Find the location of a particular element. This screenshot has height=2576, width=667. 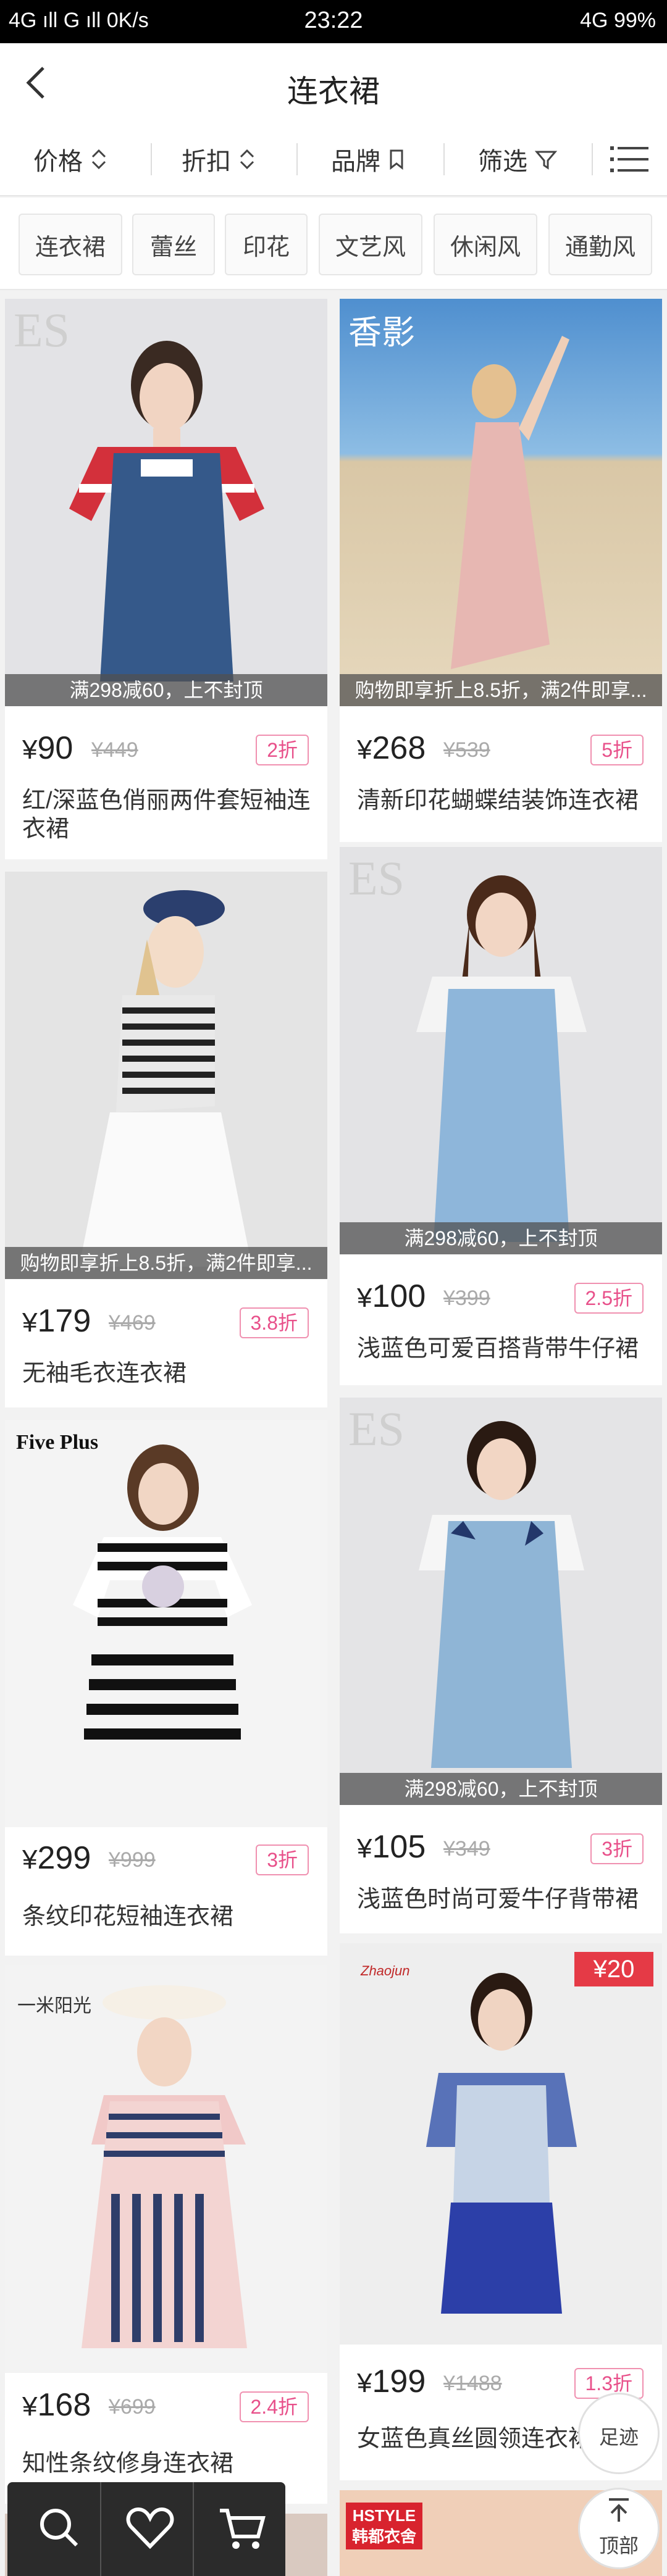

nav-header: 连衣裙 is located at coordinates (333, 83).